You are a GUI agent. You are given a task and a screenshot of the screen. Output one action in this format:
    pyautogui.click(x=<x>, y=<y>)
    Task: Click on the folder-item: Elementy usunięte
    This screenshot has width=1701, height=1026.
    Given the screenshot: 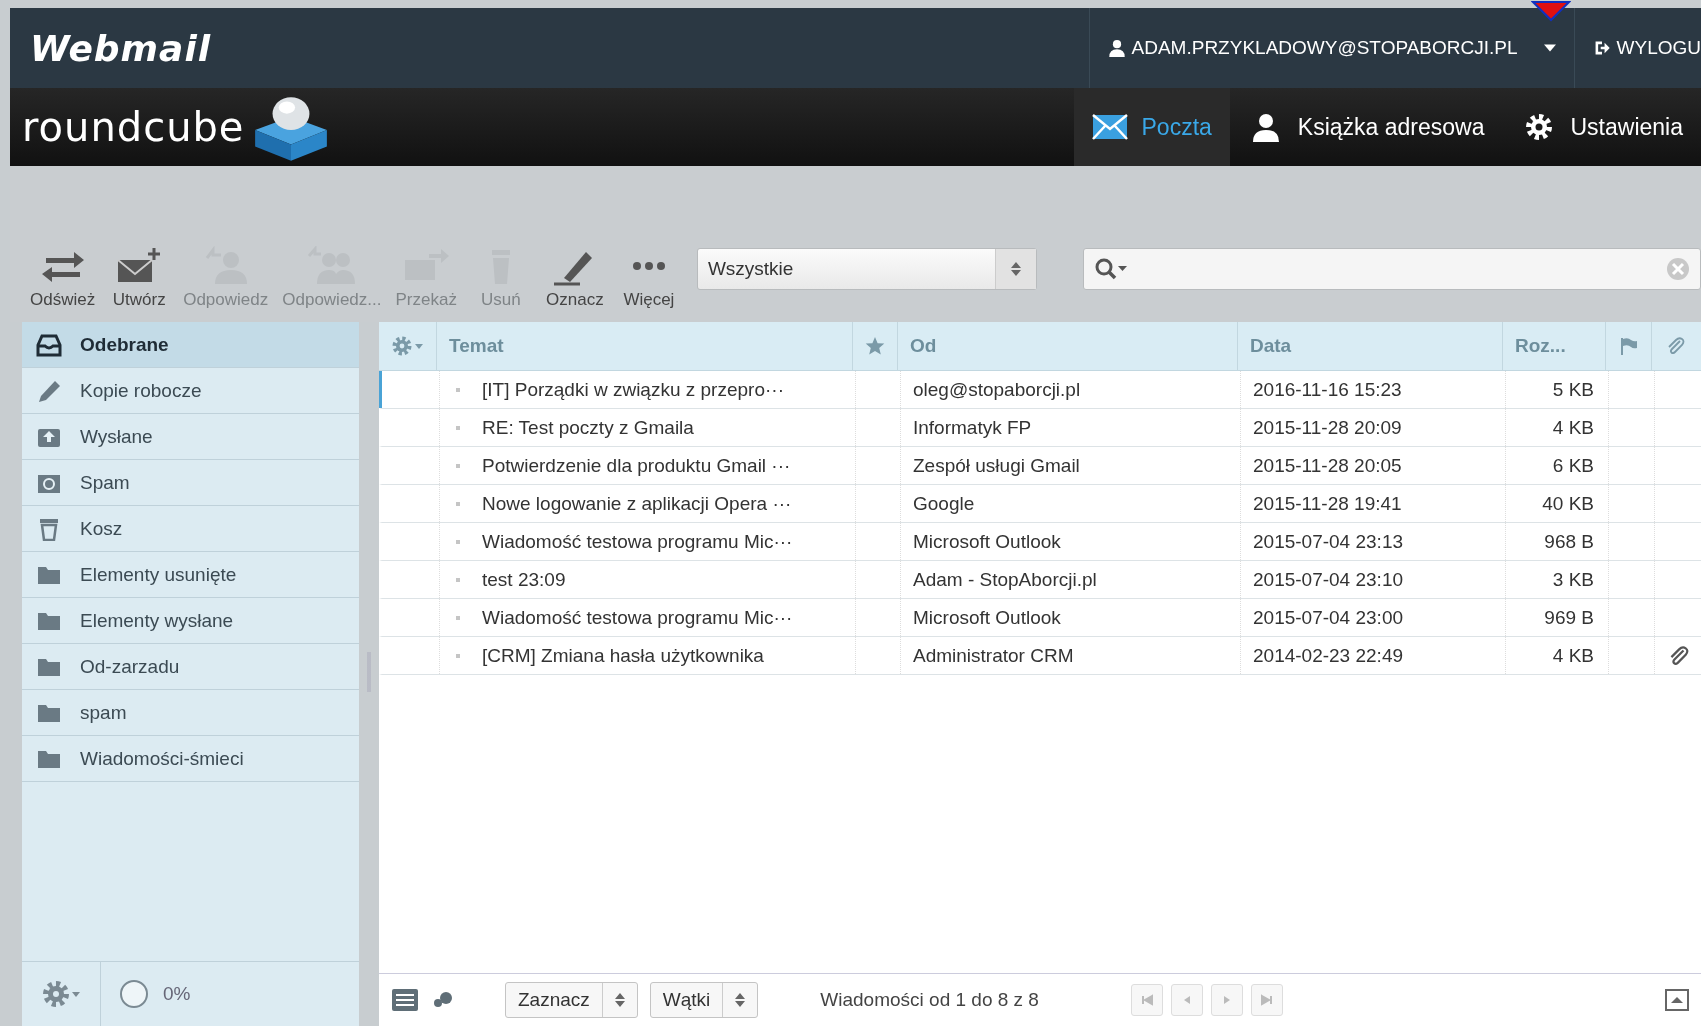 What is the action you would take?
    pyautogui.click(x=191, y=575)
    